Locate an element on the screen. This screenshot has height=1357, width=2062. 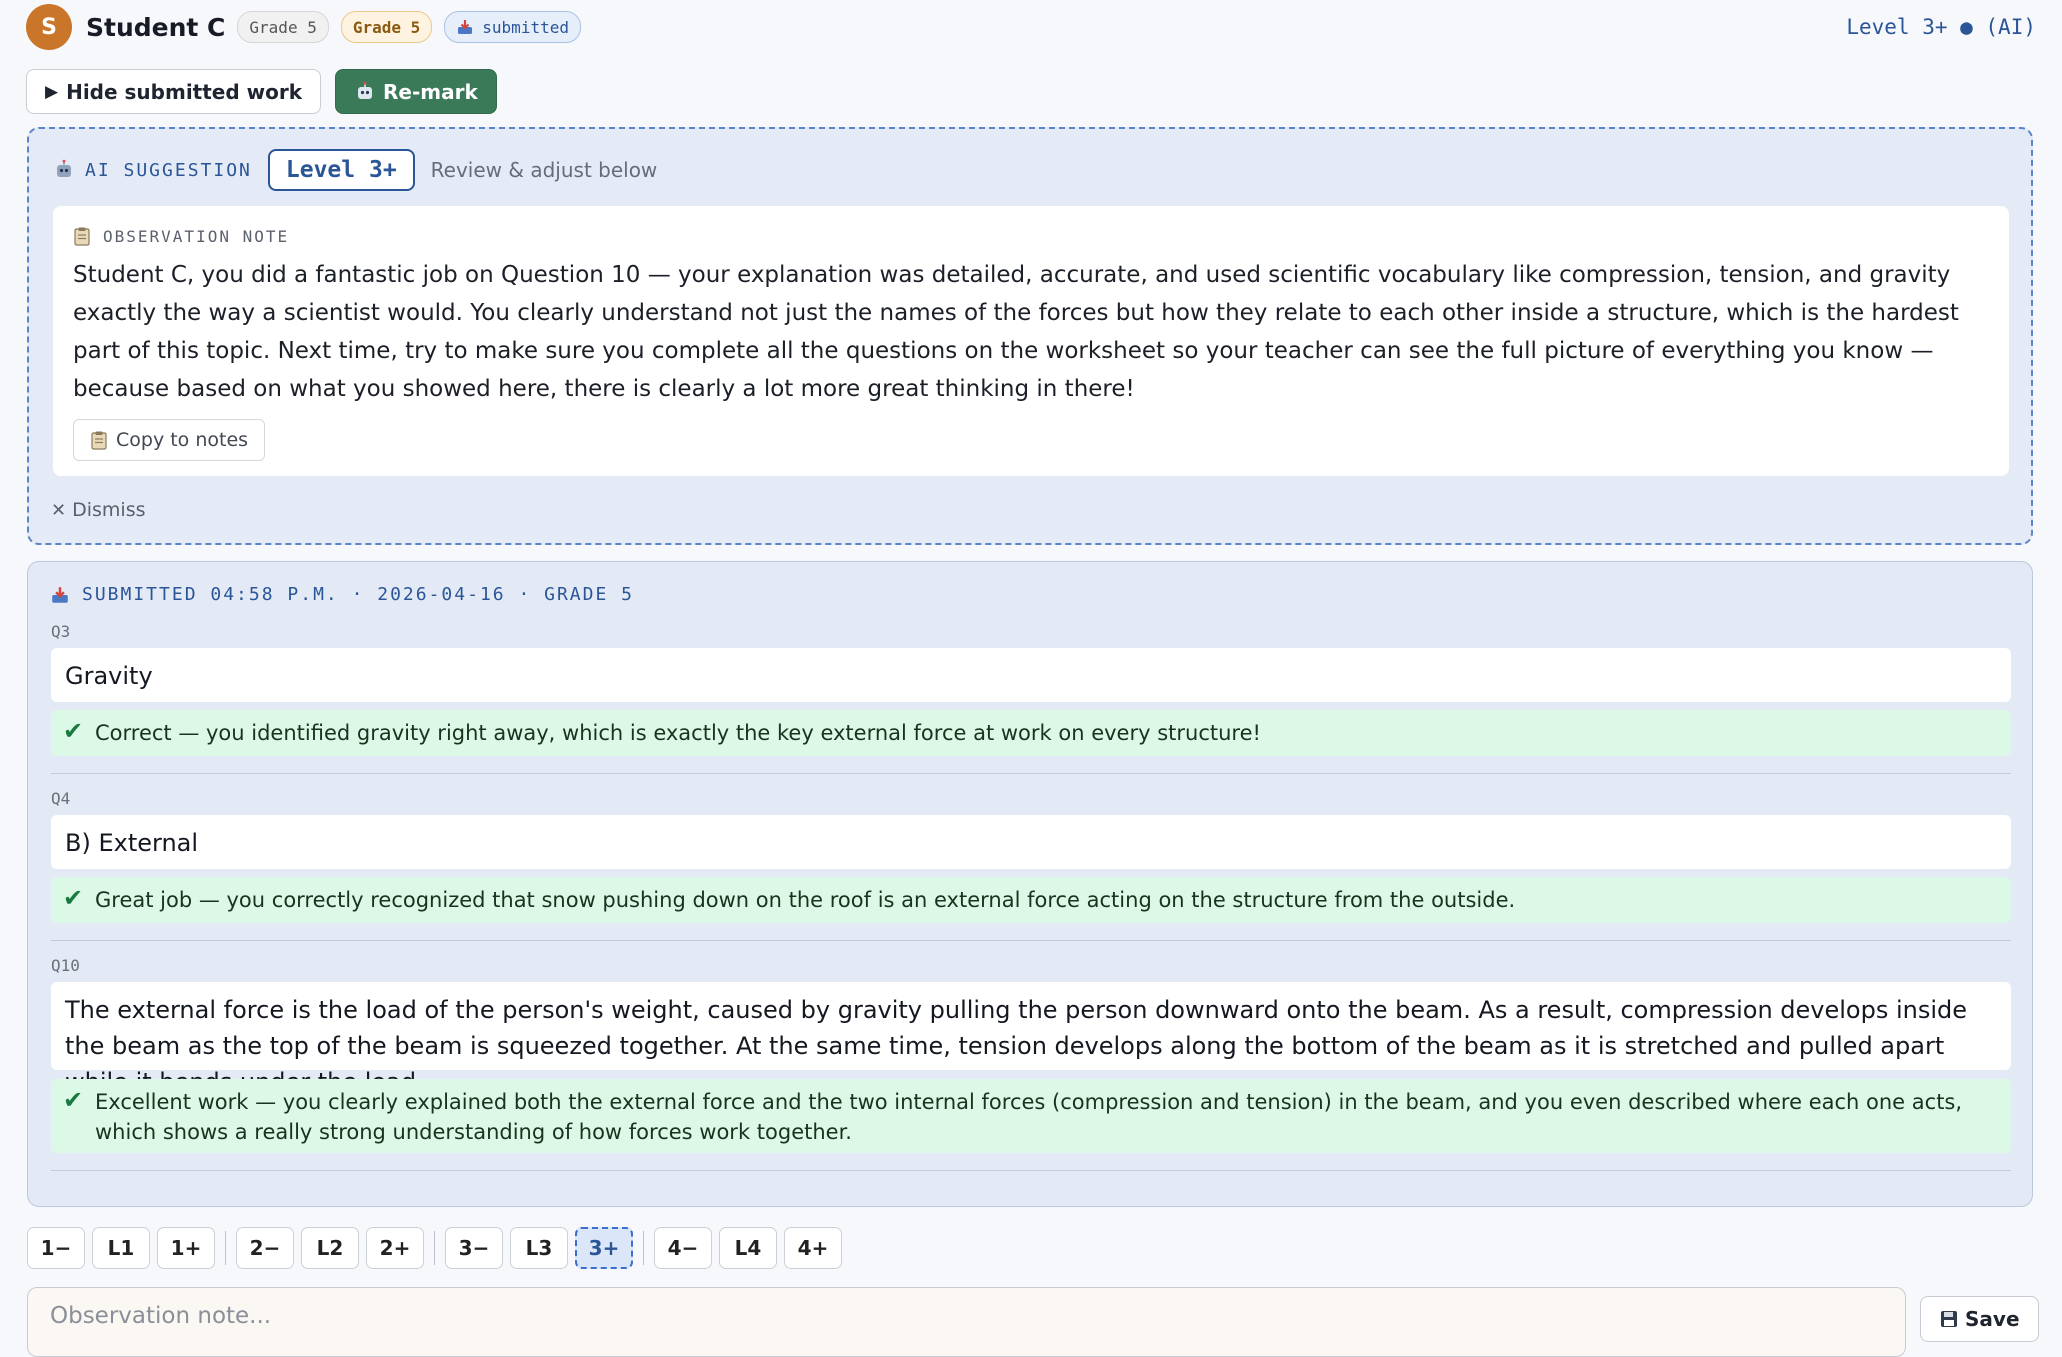
play-icon: ▶ is located at coordinates (52, 91).